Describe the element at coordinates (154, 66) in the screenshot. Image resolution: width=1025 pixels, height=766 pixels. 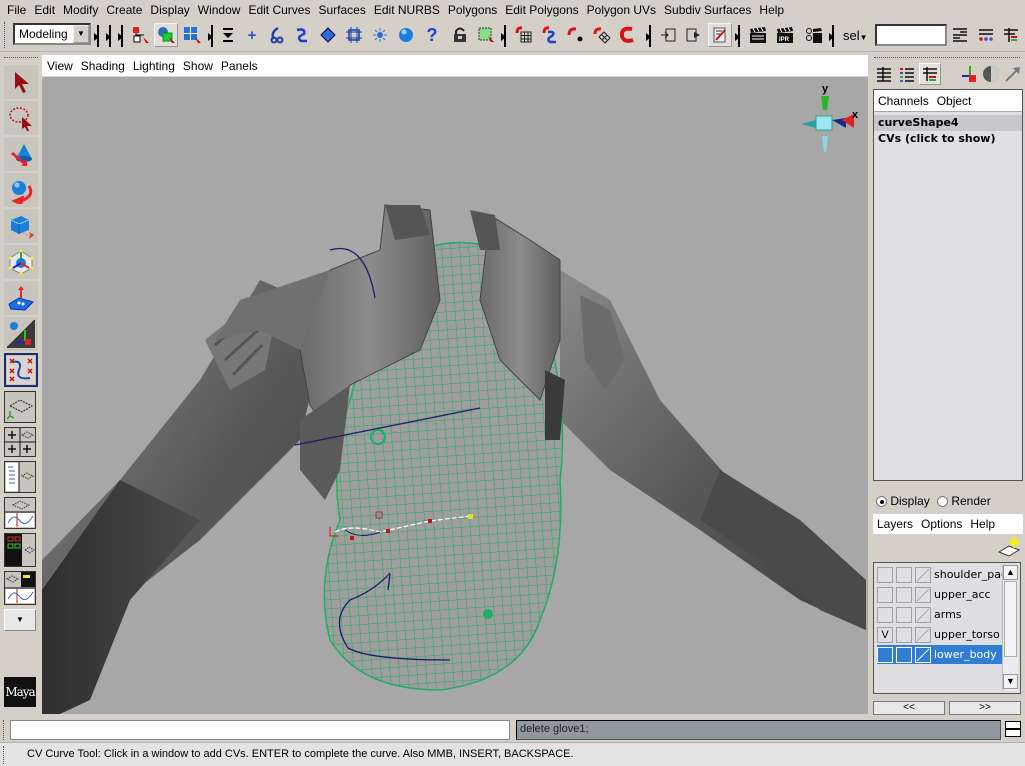
I see `viewport-menu-lighting: Lighting` at that location.